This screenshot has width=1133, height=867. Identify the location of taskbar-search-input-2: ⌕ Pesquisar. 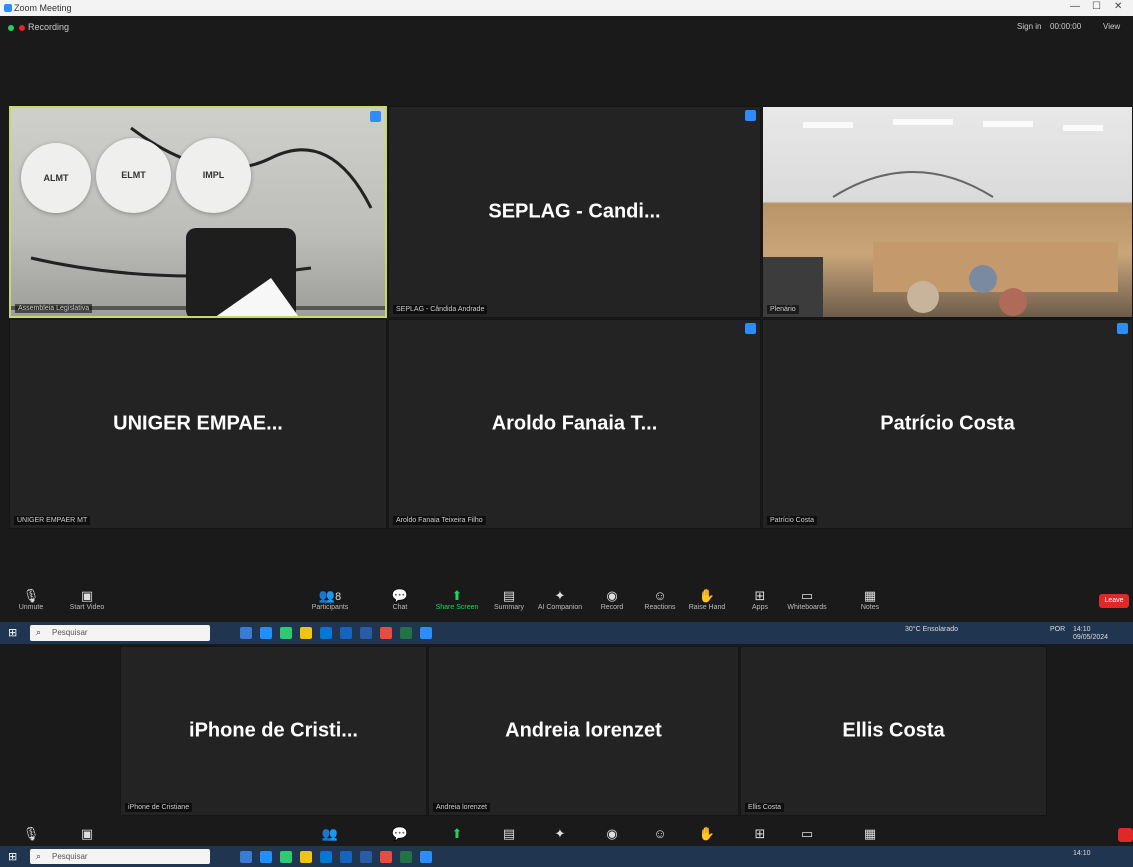
(120, 856).